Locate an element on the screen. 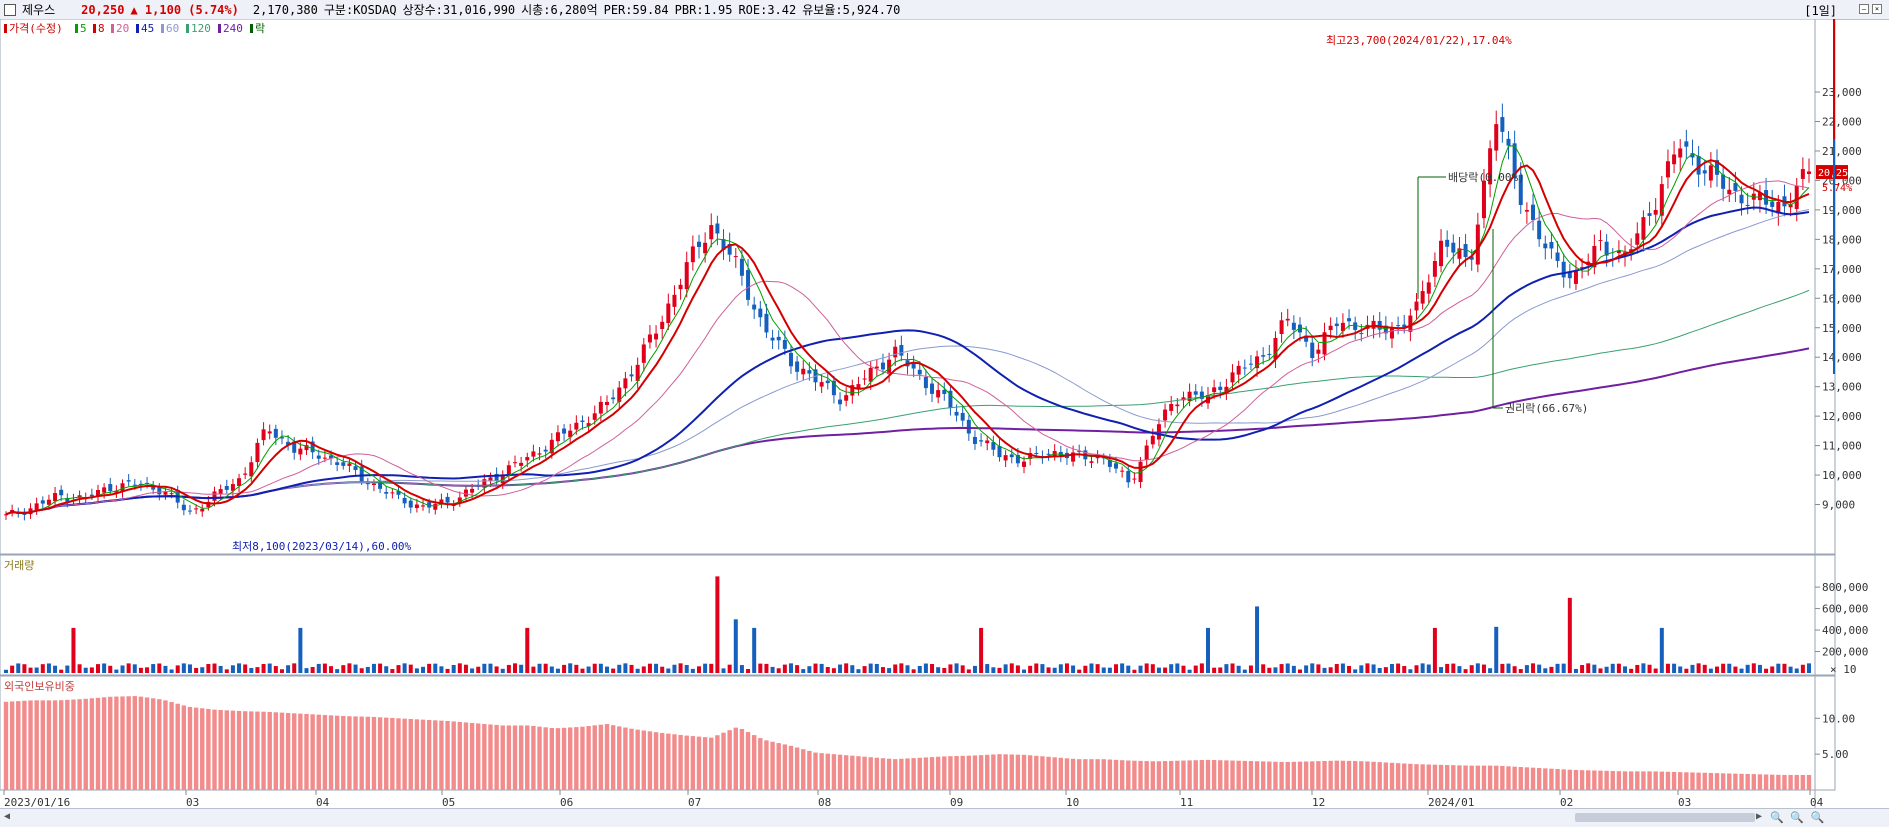 The width and height of the screenshot is (1889, 827). x-tick-label: 05 is located at coordinates (448, 802).